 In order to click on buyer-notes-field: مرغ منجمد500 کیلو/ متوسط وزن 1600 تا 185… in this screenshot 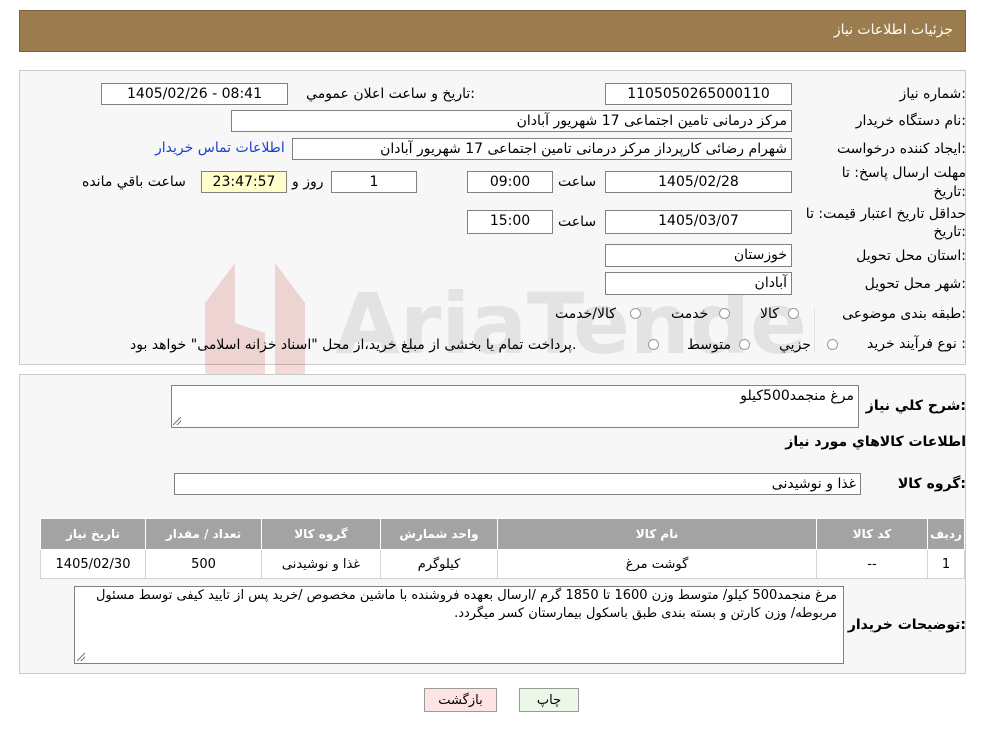, I will do `click(459, 625)`.